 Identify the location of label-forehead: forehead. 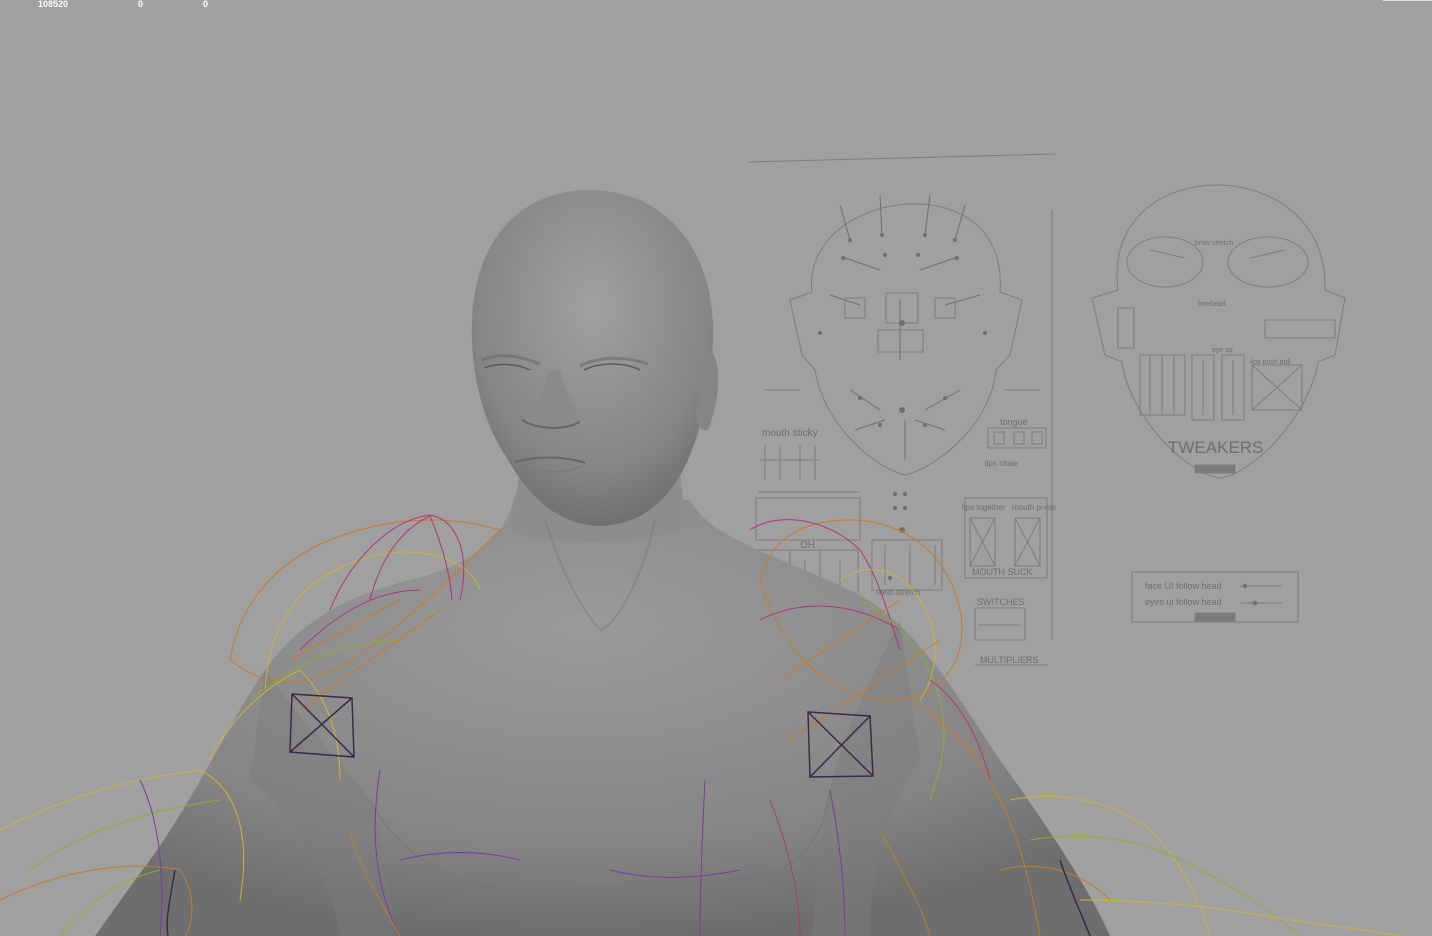
(1212, 304).